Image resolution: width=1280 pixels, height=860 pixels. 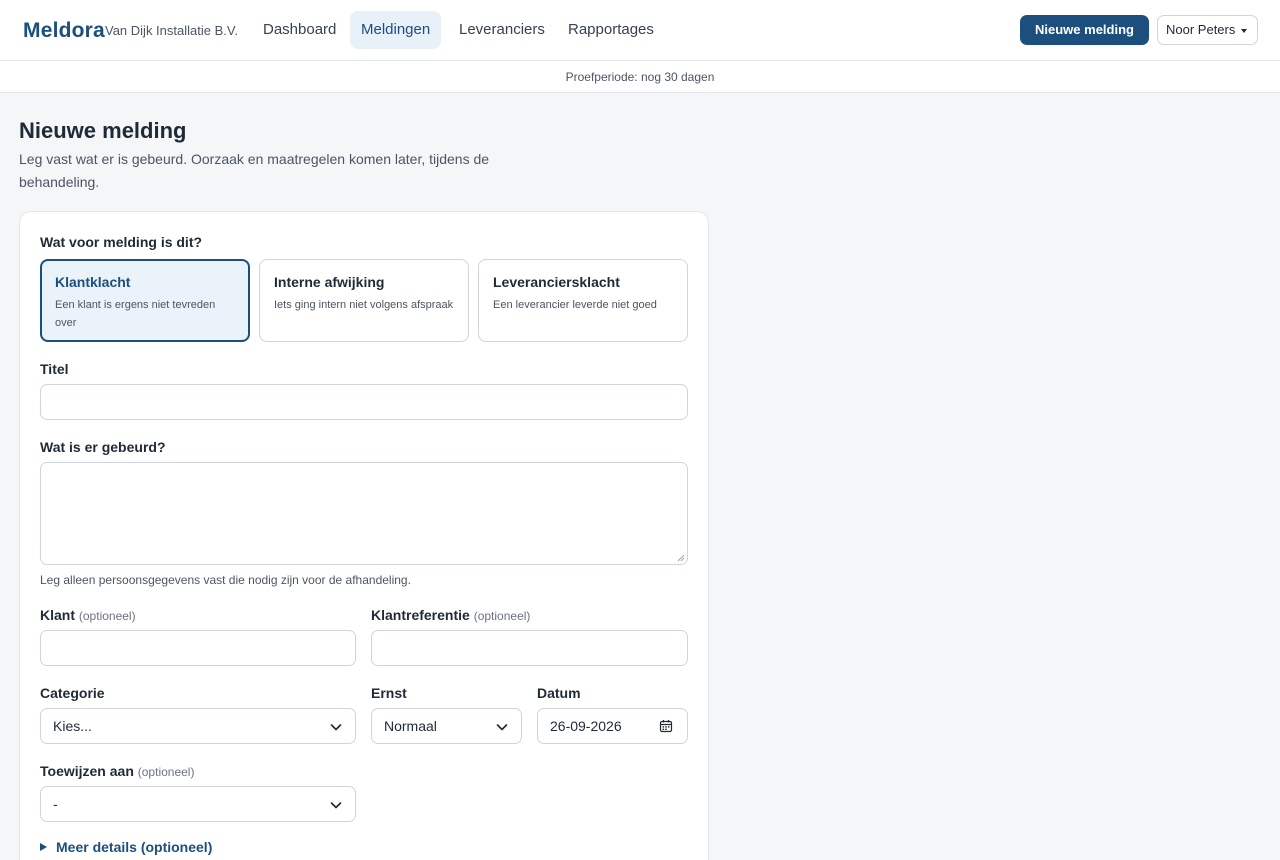 I want to click on nav-dashboard: Dashboard, so click(x=299, y=30).